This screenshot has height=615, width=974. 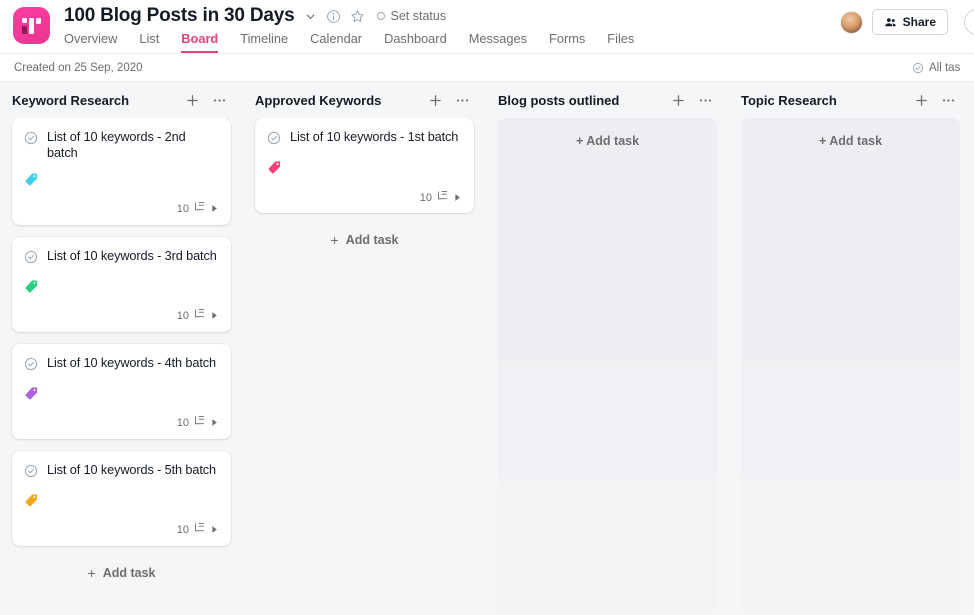 I want to click on all-tasks-filter: All tas, so click(x=943, y=68).